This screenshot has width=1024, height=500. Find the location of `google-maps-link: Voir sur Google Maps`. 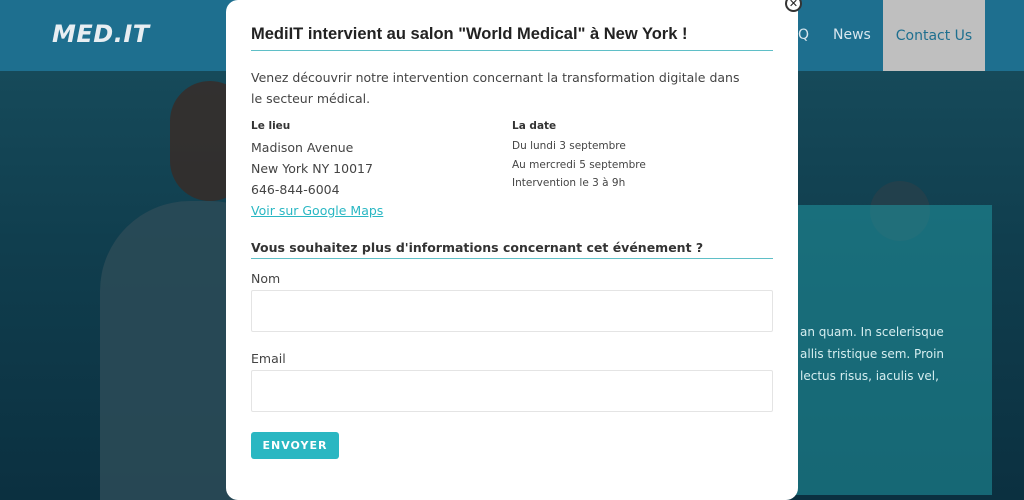

google-maps-link: Voir sur Google Maps is located at coordinates (317, 210).